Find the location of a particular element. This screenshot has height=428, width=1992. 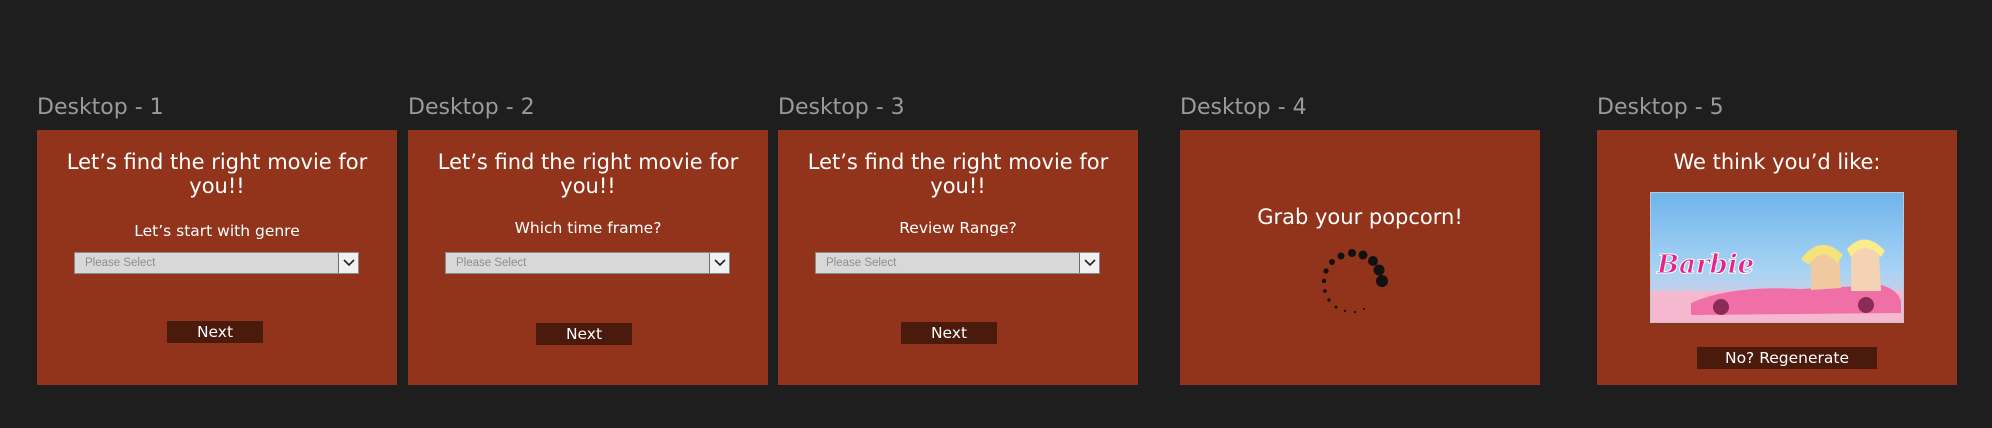

loading-message: Grab your popcorn! is located at coordinates (1360, 217).